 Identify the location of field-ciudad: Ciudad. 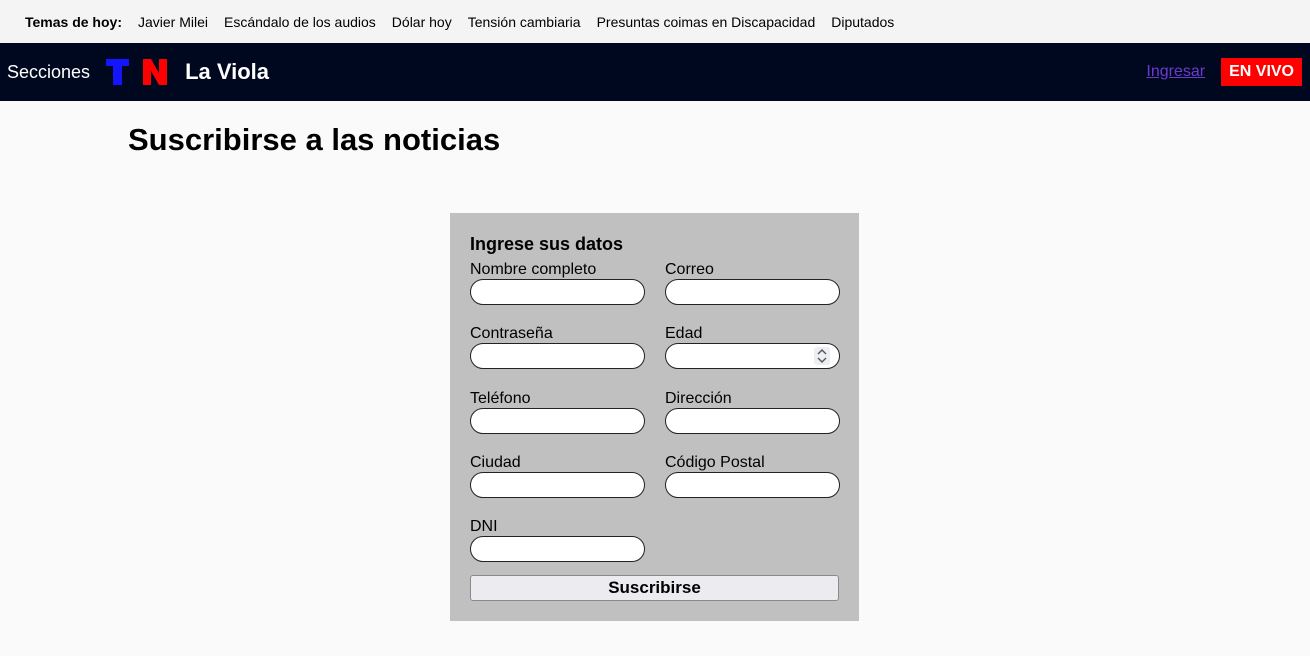
(558, 476).